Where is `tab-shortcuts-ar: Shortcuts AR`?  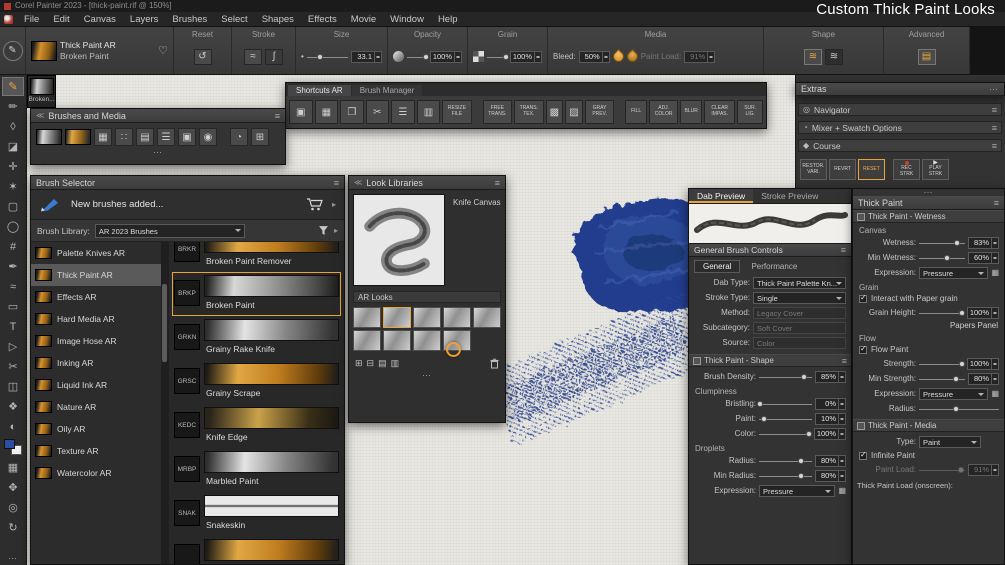 tab-shortcuts-ar: Shortcuts AR is located at coordinates (319, 90).